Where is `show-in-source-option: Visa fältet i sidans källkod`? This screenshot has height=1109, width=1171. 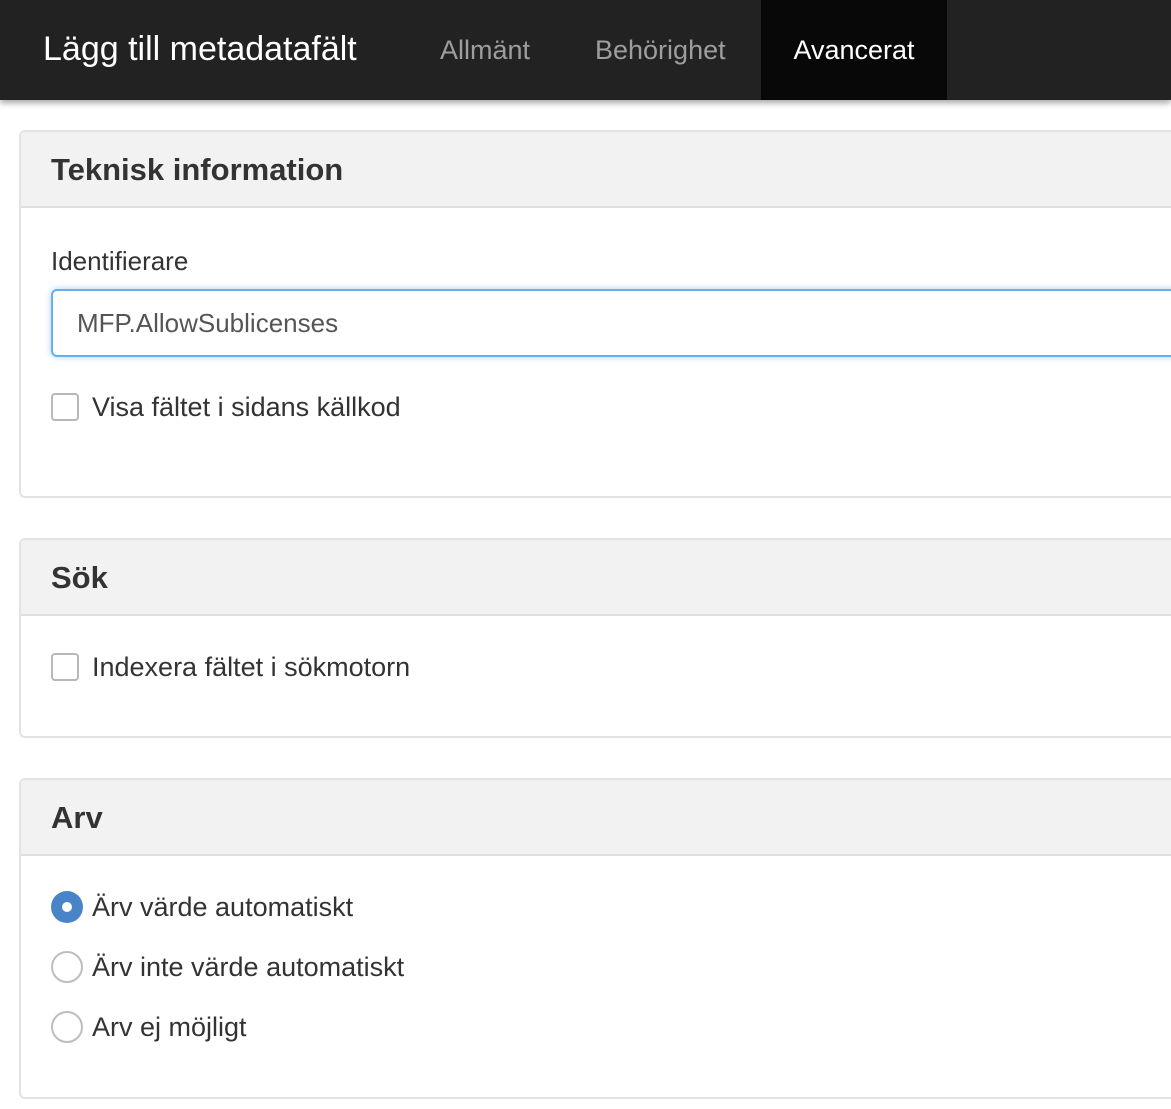 show-in-source-option: Visa fältet i sidans källkod is located at coordinates (226, 407).